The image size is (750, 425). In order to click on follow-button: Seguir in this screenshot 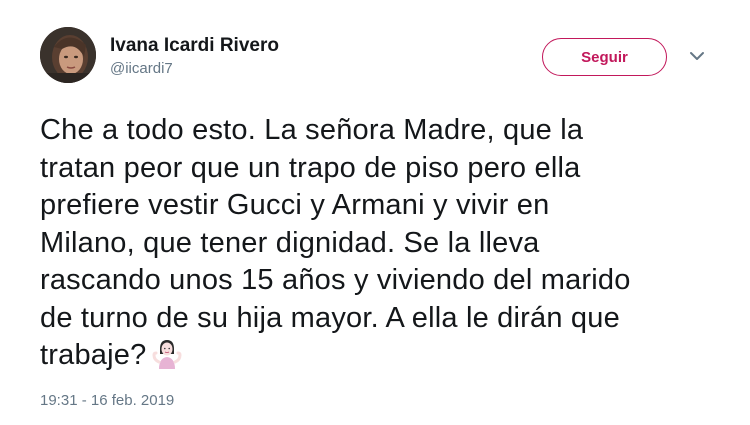, I will do `click(604, 57)`.